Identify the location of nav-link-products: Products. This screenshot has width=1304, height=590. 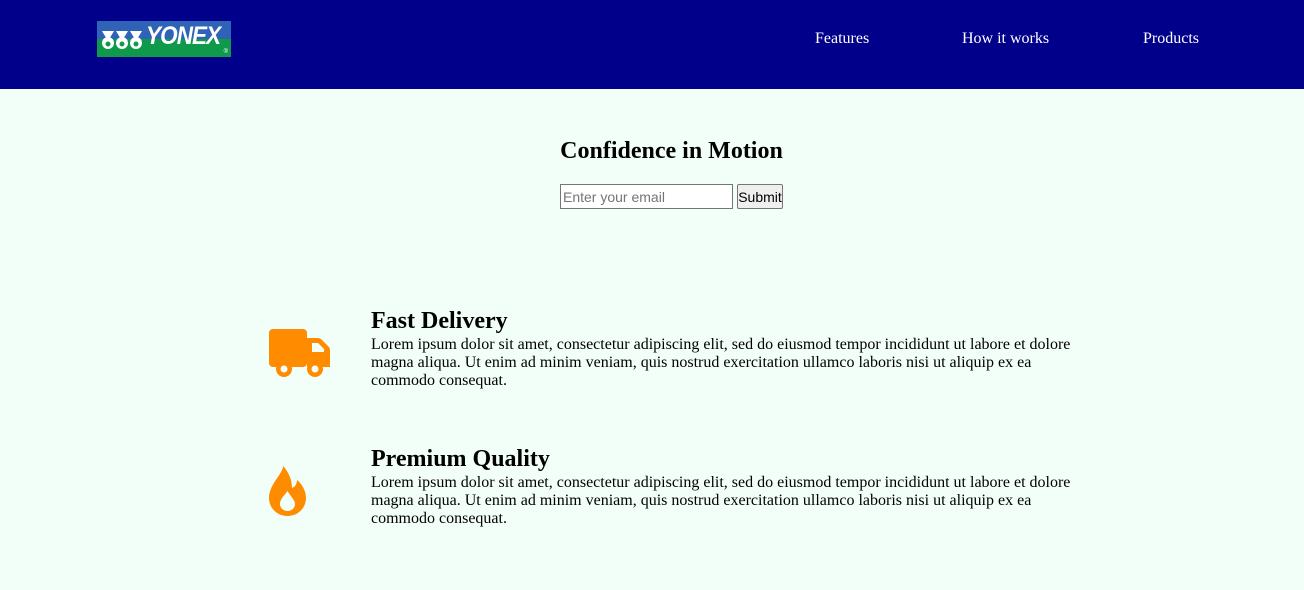
(1171, 39).